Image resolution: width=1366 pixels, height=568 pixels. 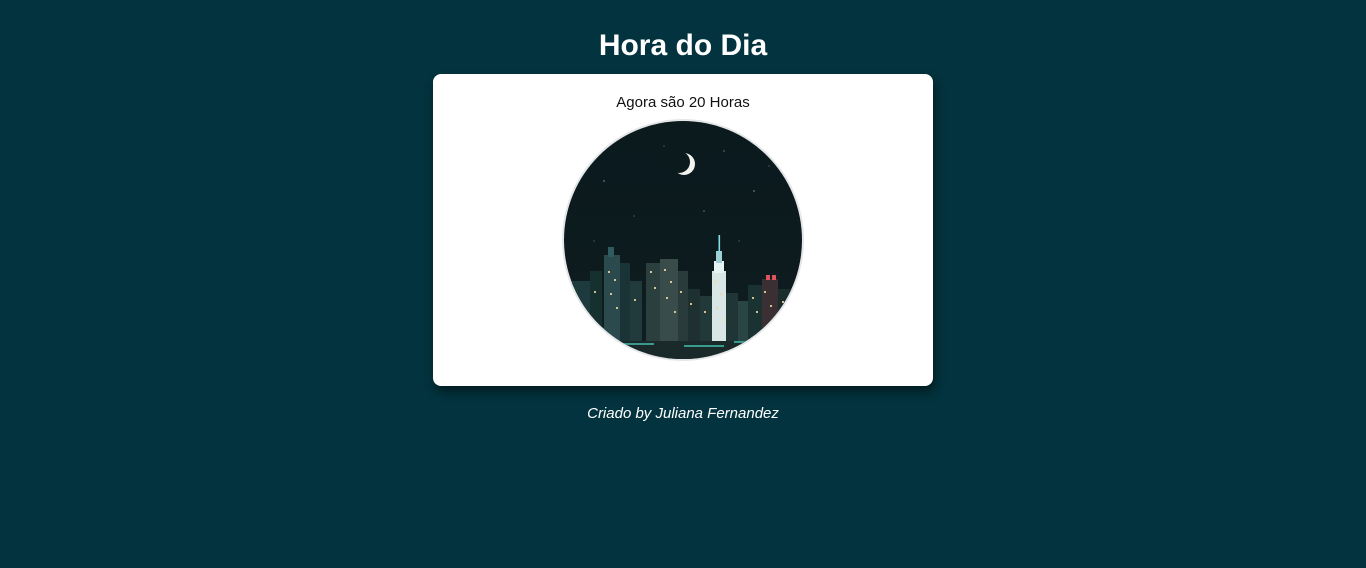 What do you see at coordinates (683, 45) in the screenshot?
I see `page-title: Hora do Dia` at bounding box center [683, 45].